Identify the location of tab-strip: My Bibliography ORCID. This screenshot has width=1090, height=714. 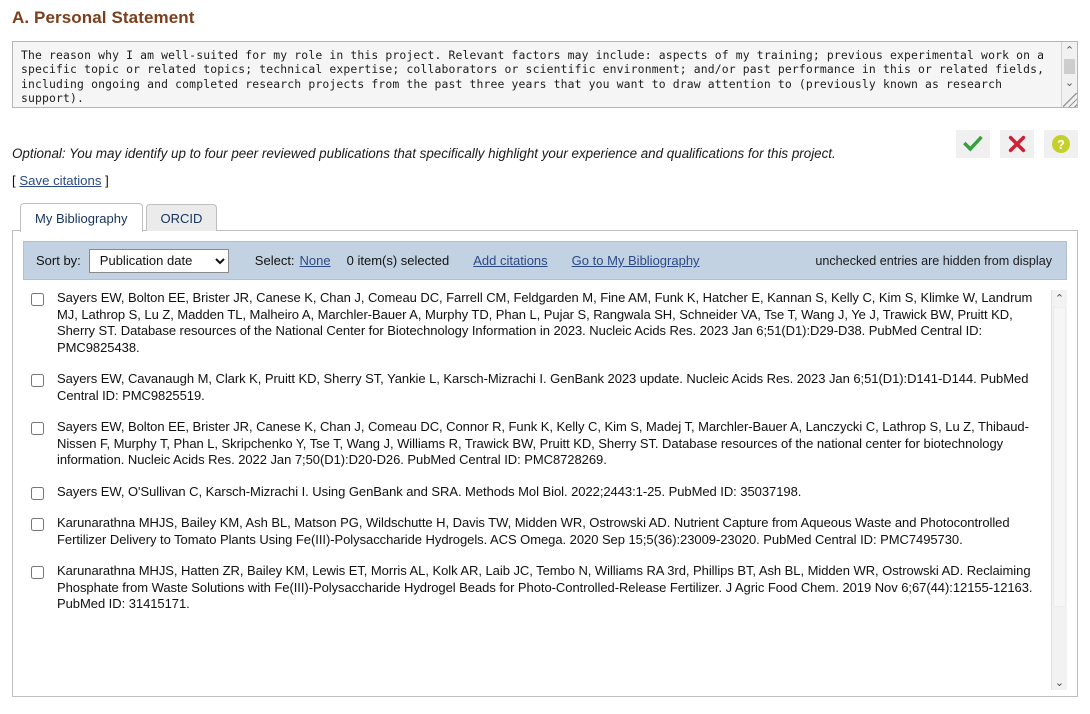
(545, 217).